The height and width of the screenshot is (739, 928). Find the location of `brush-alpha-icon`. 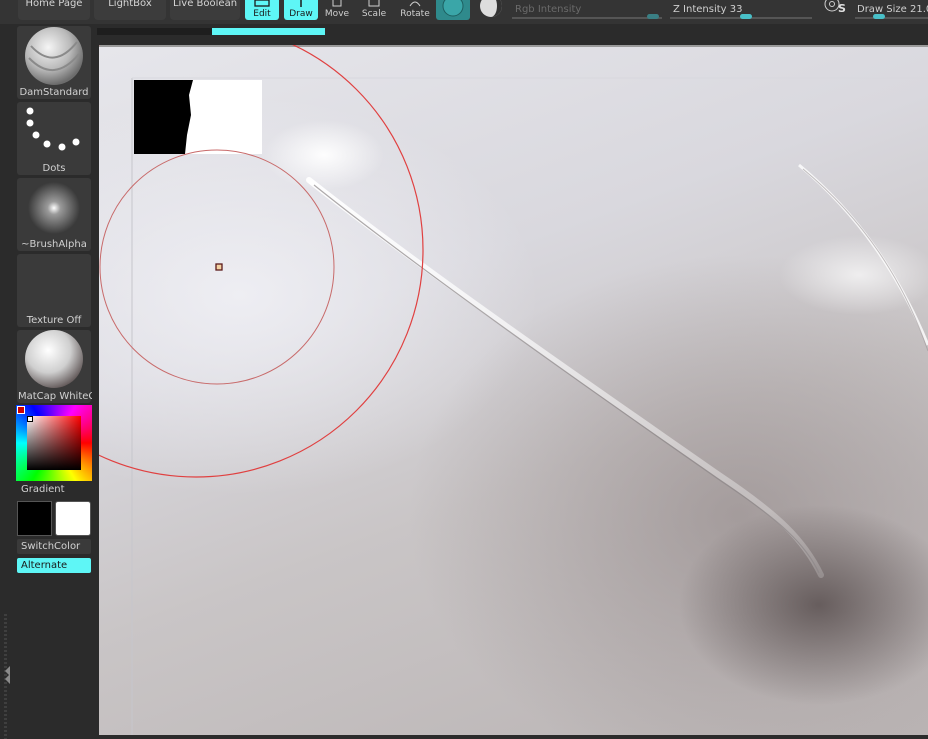

brush-alpha-icon is located at coordinates (54, 208).